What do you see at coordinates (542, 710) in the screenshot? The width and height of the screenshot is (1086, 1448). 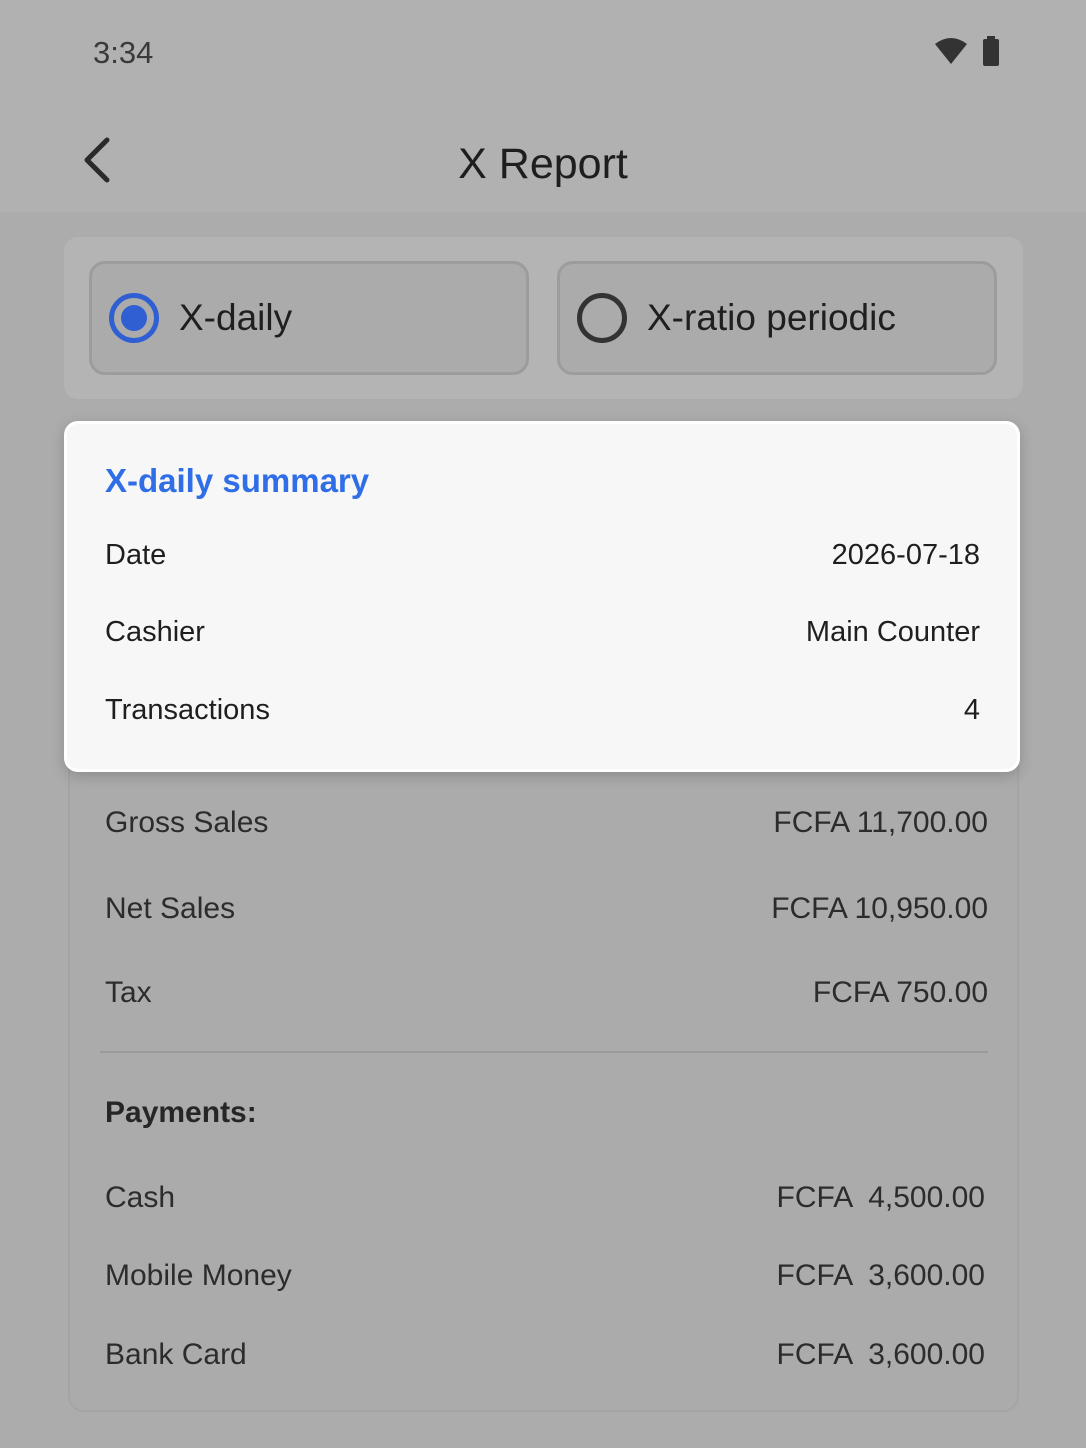 I see `summary-row-transactions: Transactions 4` at bounding box center [542, 710].